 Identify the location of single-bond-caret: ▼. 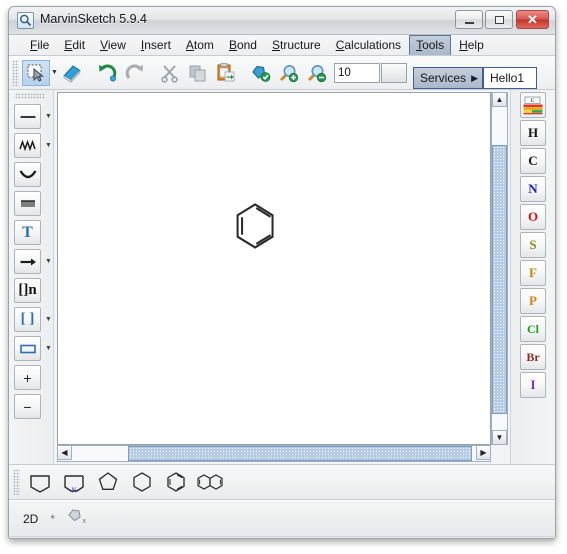
(48, 116).